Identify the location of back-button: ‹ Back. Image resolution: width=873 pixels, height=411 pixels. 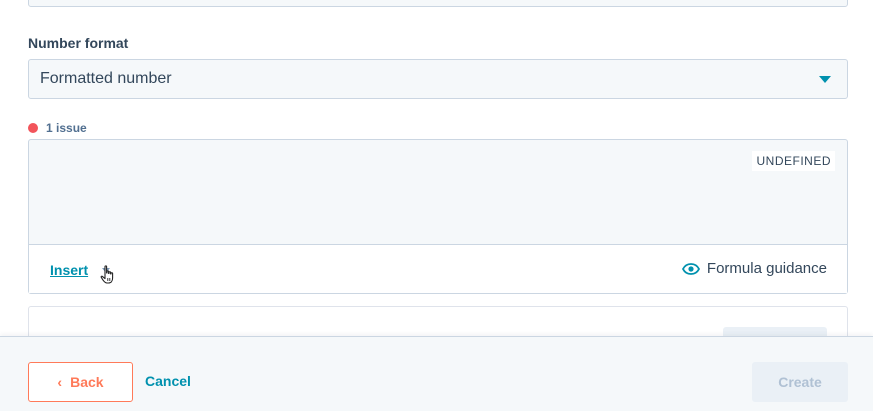
(80, 382).